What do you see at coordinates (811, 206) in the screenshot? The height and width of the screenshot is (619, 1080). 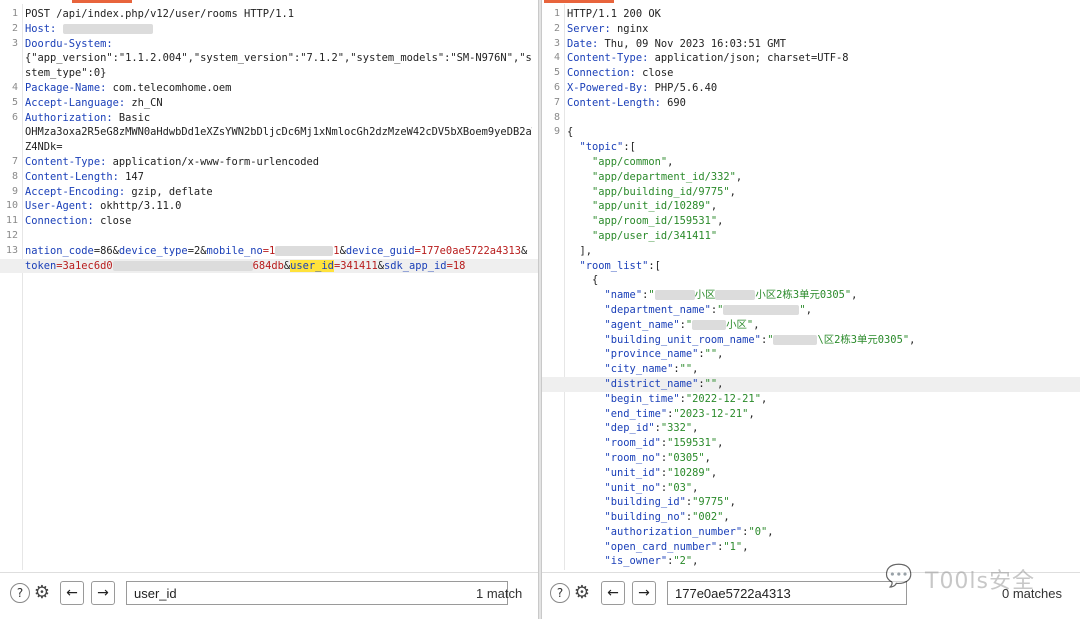 I see `code-line: "app/unit_id/10289",` at bounding box center [811, 206].